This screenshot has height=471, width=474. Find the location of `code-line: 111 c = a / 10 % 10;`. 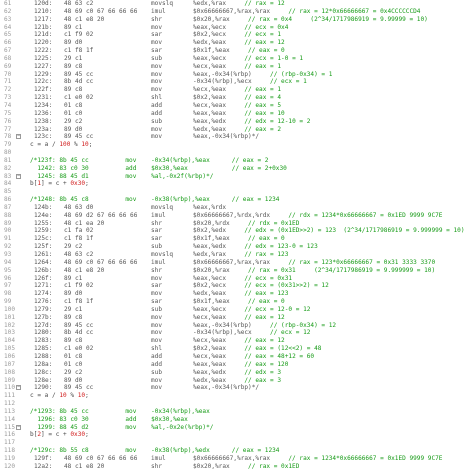

code-line: 111 c = a / 10 % 10; is located at coordinates (237, 396).